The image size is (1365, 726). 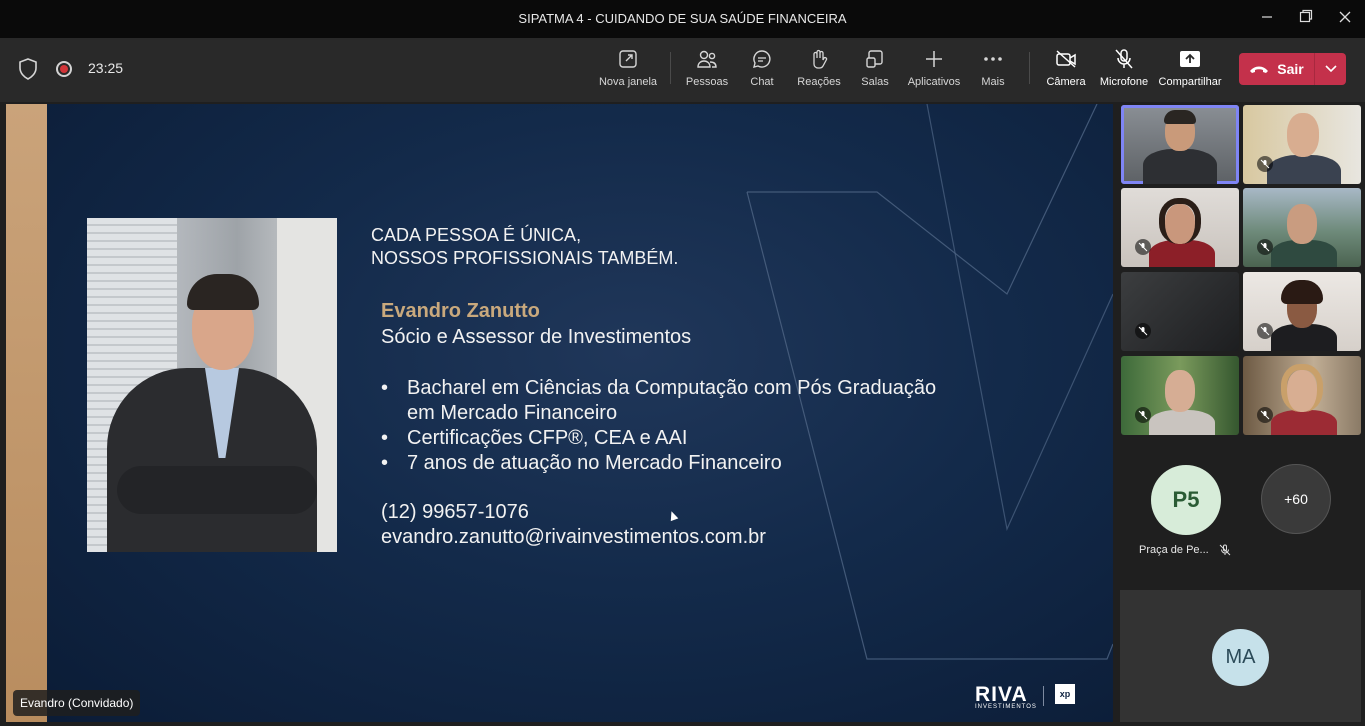 What do you see at coordinates (1186, 500) in the screenshot?
I see `participant-avatar: P5` at bounding box center [1186, 500].